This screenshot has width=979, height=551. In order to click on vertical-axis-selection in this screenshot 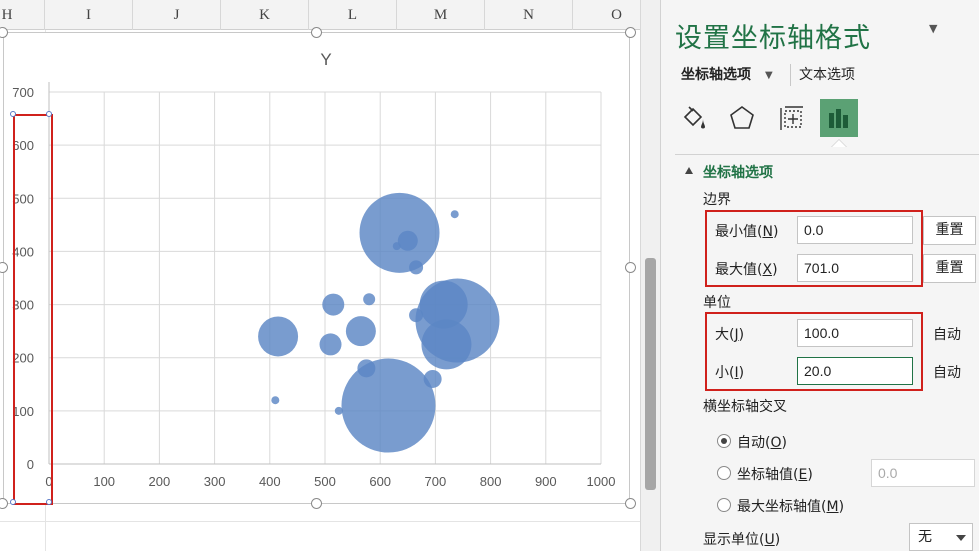, I will do `click(33, 309)`.